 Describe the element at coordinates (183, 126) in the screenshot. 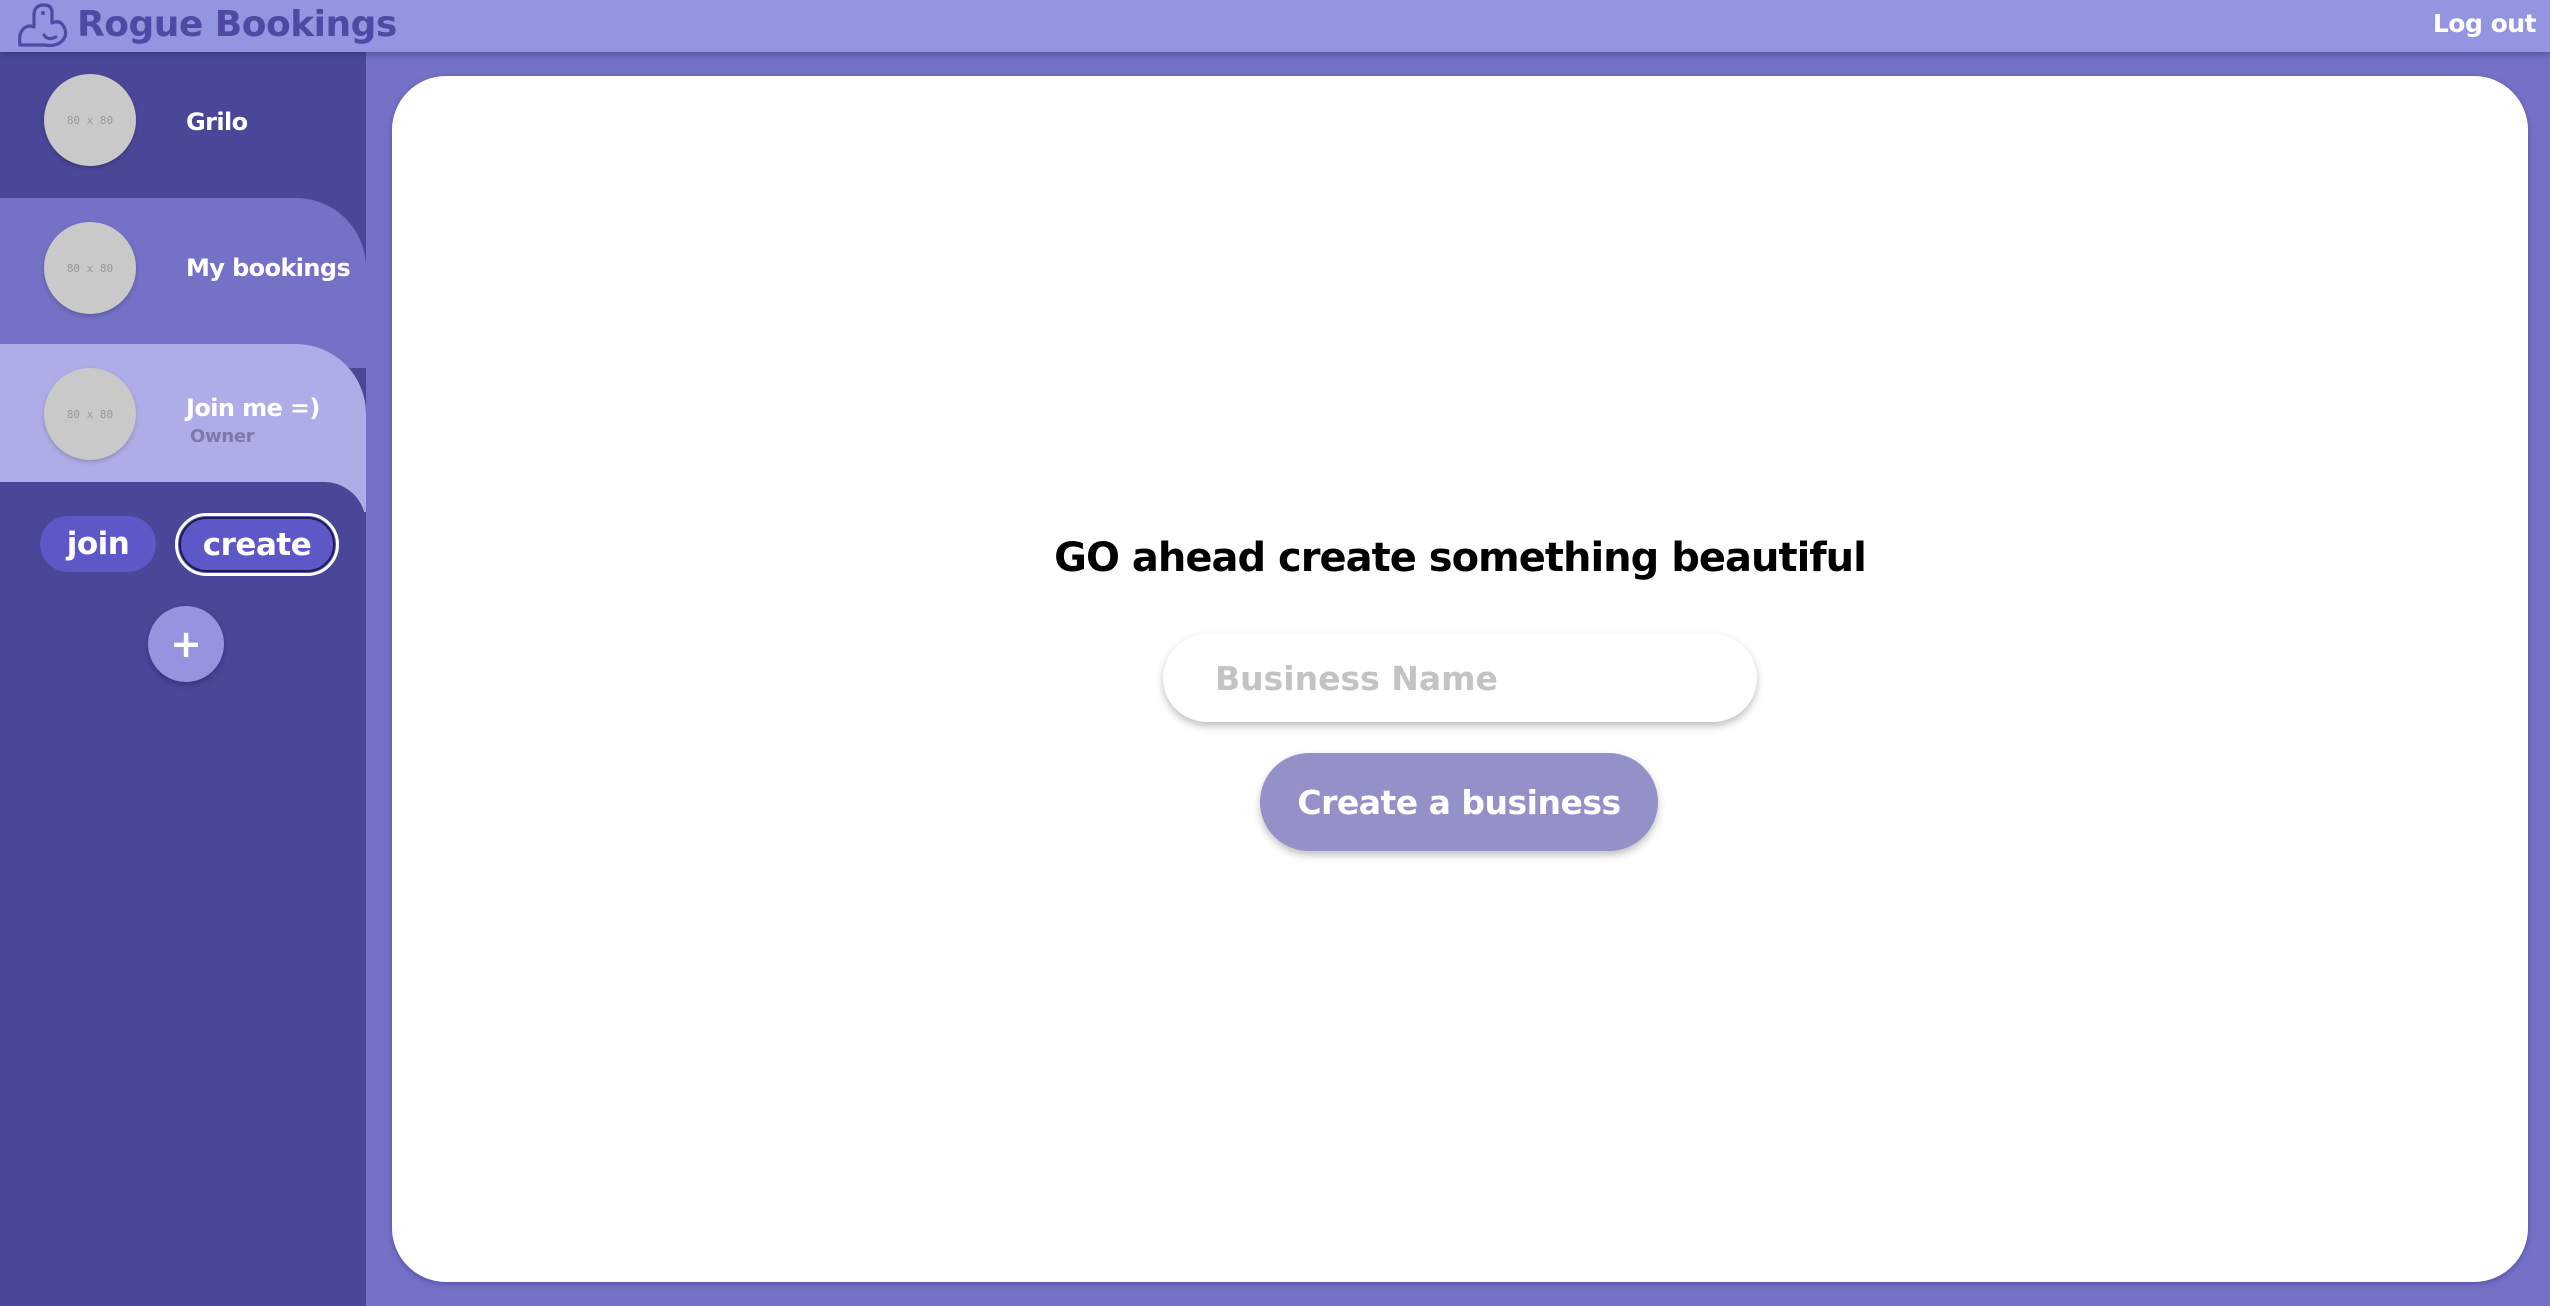

I see `sidebar-item-grilo: 80 x 80 Grilo` at that location.